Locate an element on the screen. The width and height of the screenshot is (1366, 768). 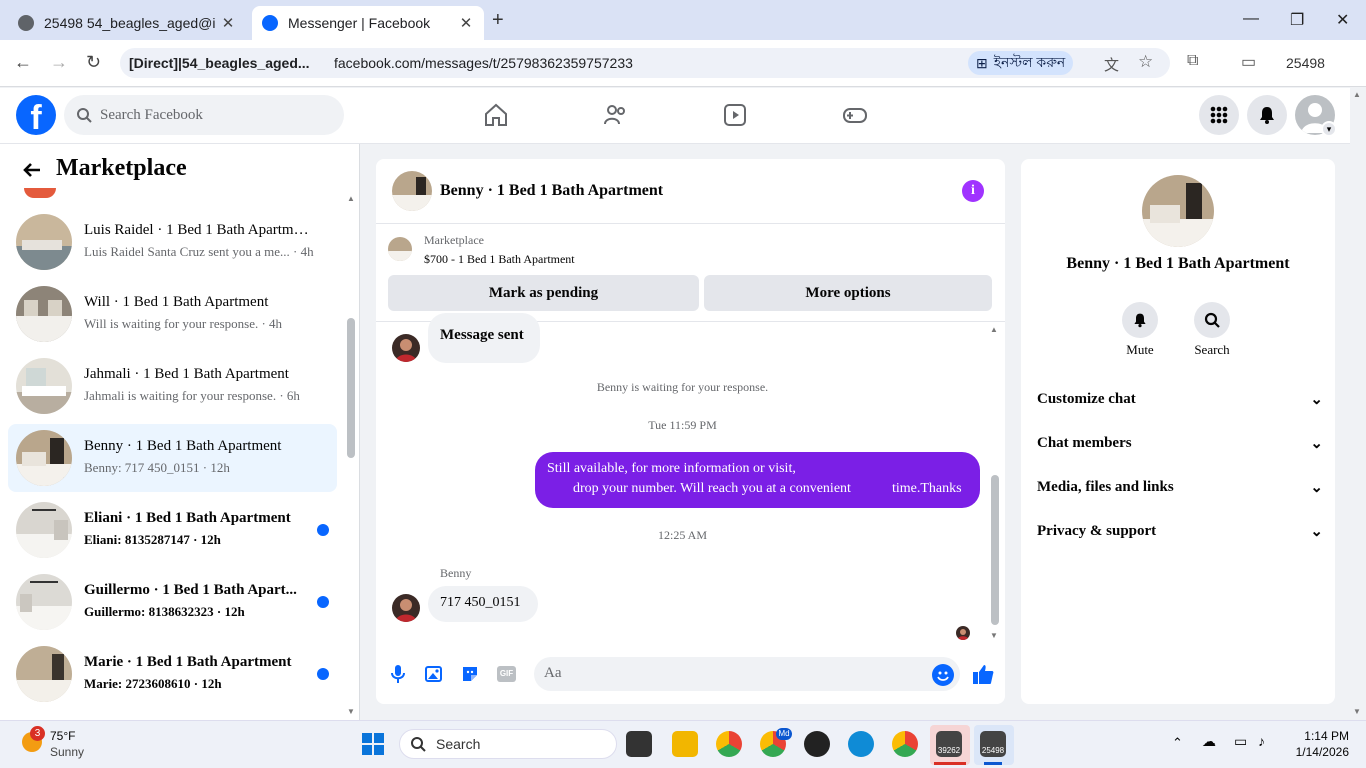
install-app-button: ⊞ ইনস্টল করুন is located at coordinates (1021, 63).